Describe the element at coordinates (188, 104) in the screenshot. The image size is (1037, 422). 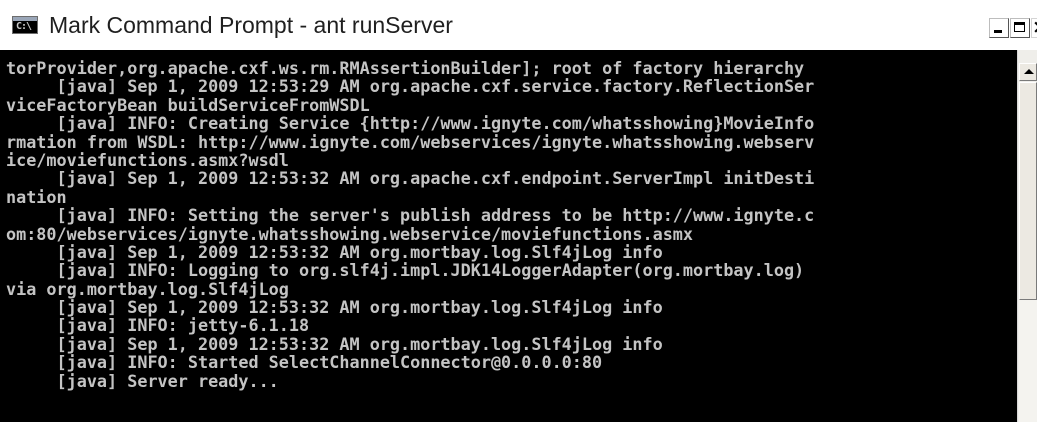
I see `console-line: viceFactoryBean buildServiceFromWSDL` at that location.